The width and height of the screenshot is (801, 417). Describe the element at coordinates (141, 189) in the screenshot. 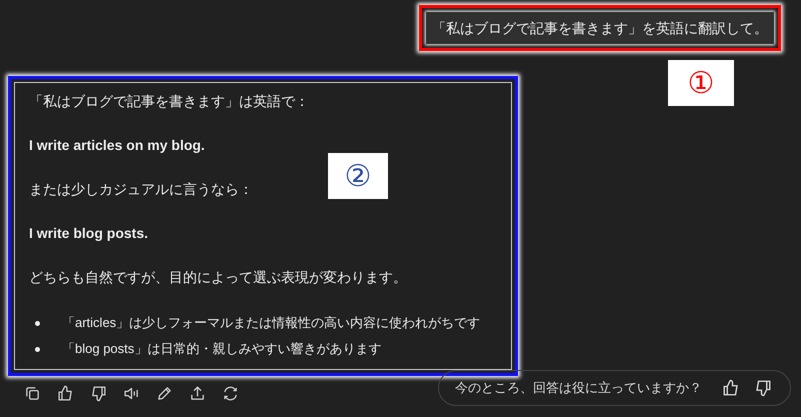

I see `response-paragraph: または少しカジュアルに言うなら：` at that location.